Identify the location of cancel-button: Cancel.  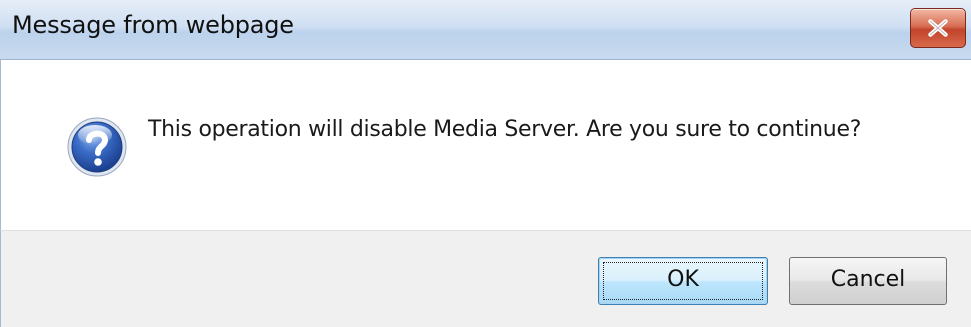
(868, 281).